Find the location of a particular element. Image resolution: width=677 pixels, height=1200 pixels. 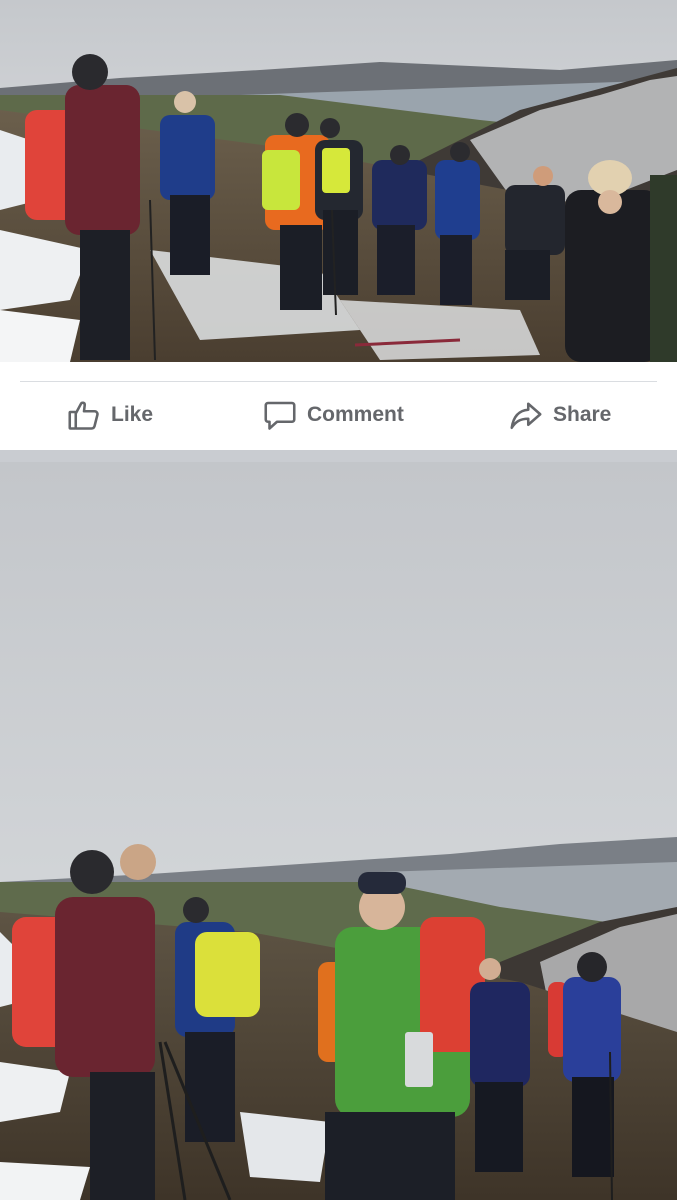

share-arrow-icon is located at coordinates (526, 415).